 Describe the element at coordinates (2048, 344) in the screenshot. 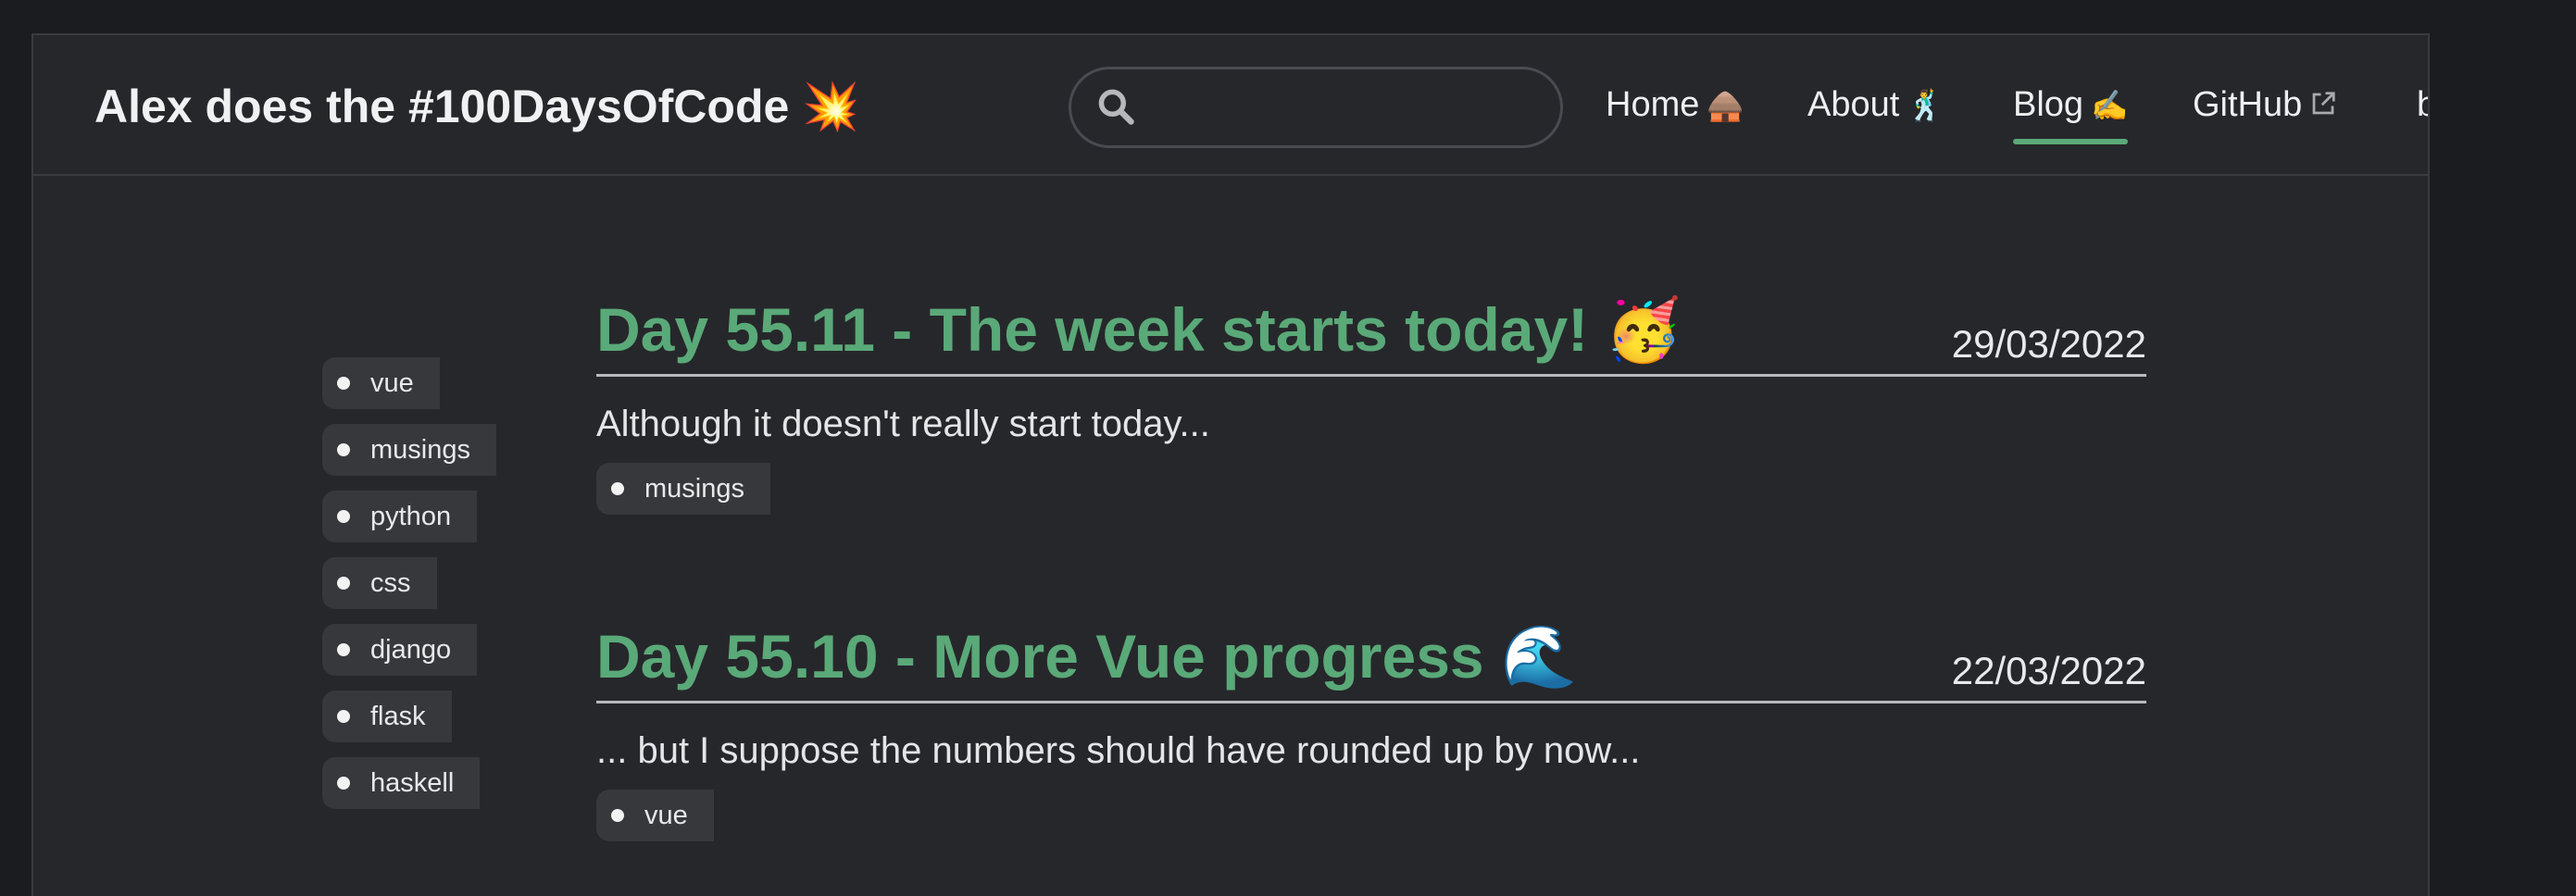

I see `post-date: 29/03/2022` at that location.